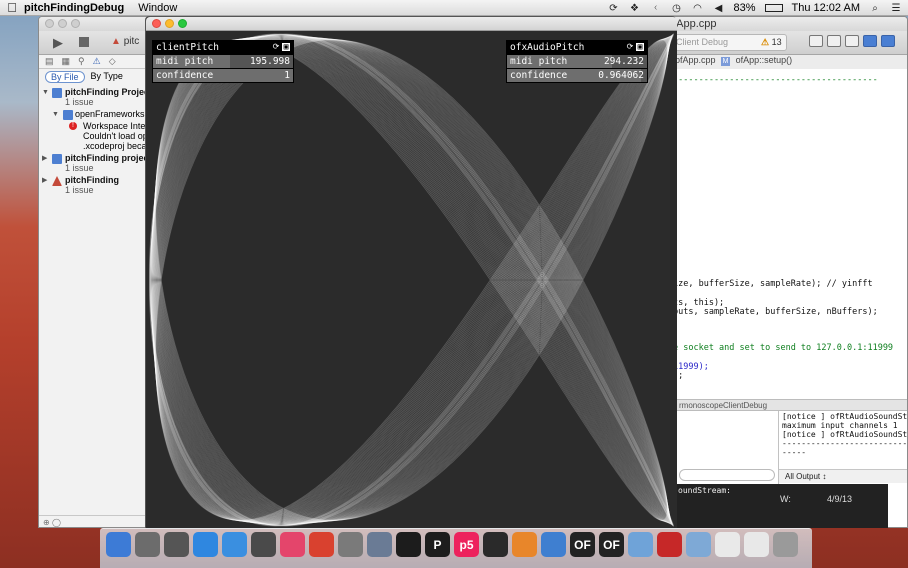 This screenshot has height=568, width=908. Describe the element at coordinates (263, 544) in the screenshot. I see `facetime-icon` at that location.